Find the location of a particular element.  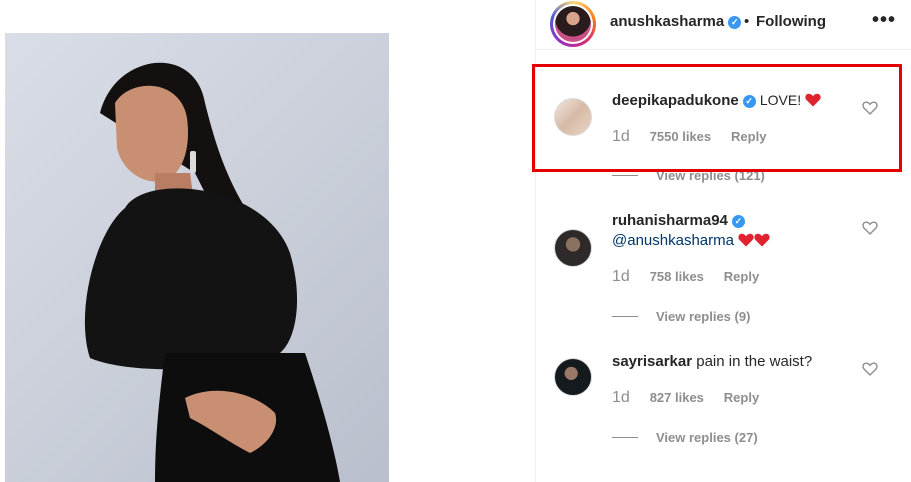

comment-meta: 1d 827 likes Reply is located at coordinates (685, 398).